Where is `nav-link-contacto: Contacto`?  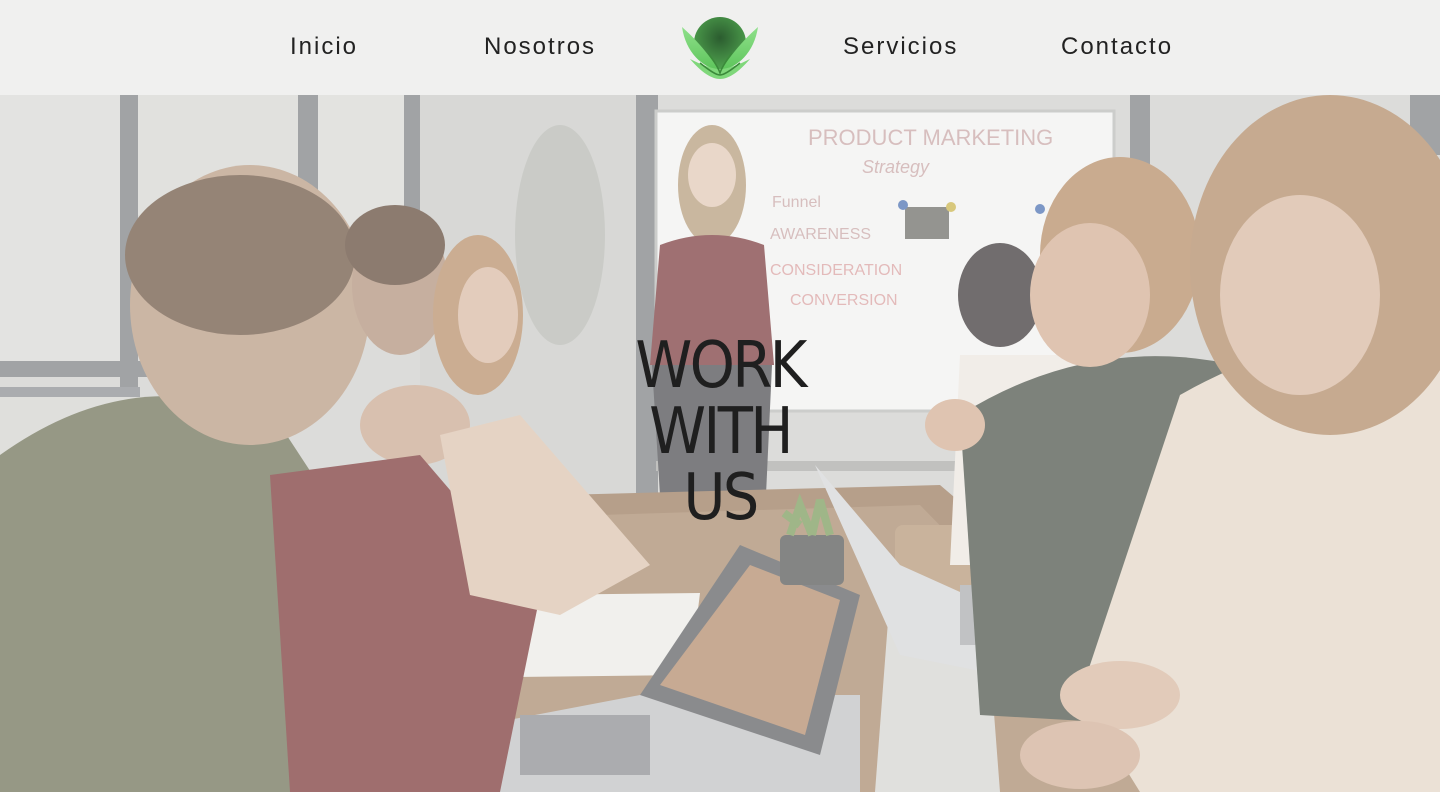 nav-link-contacto: Contacto is located at coordinates (1117, 47).